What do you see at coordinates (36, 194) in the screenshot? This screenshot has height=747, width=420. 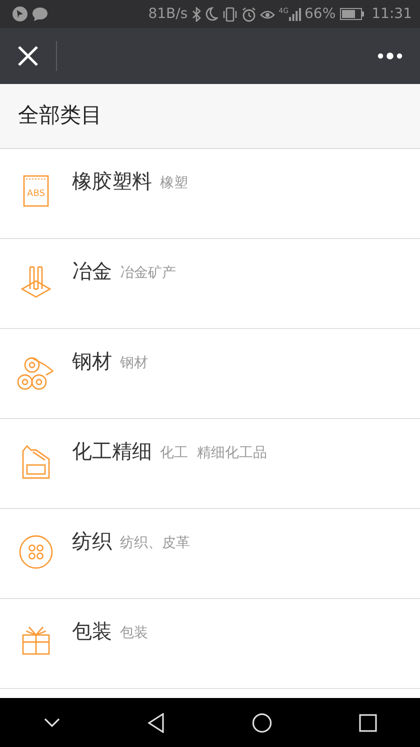 I see `icon-label: ABS` at bounding box center [36, 194].